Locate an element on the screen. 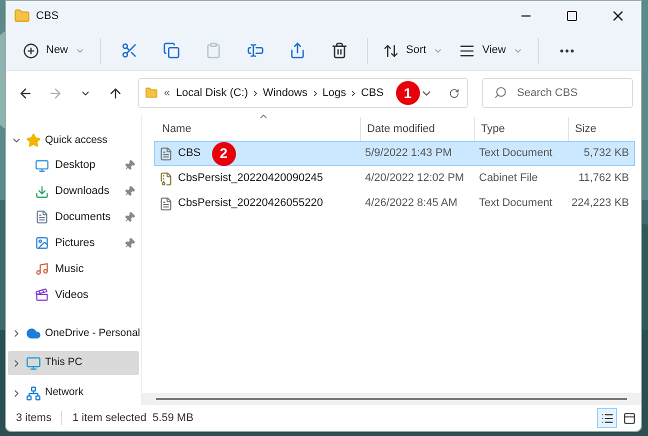 The width and height of the screenshot is (648, 436). cloud-icon is located at coordinates (33, 334).